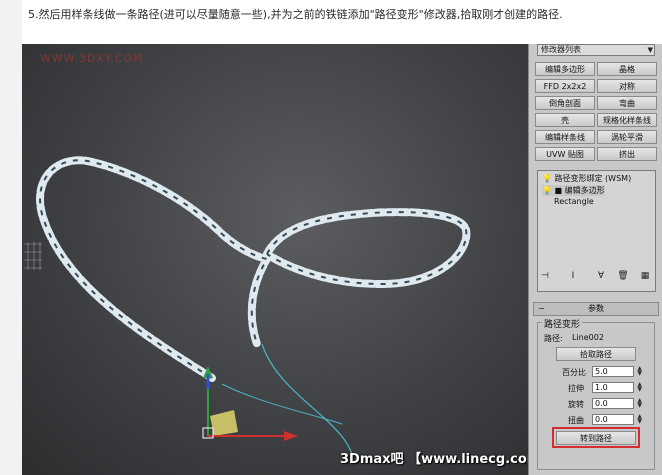  Describe the element at coordinates (573, 276) in the screenshot. I see `show-end-result-icon: Ⅰ` at that location.